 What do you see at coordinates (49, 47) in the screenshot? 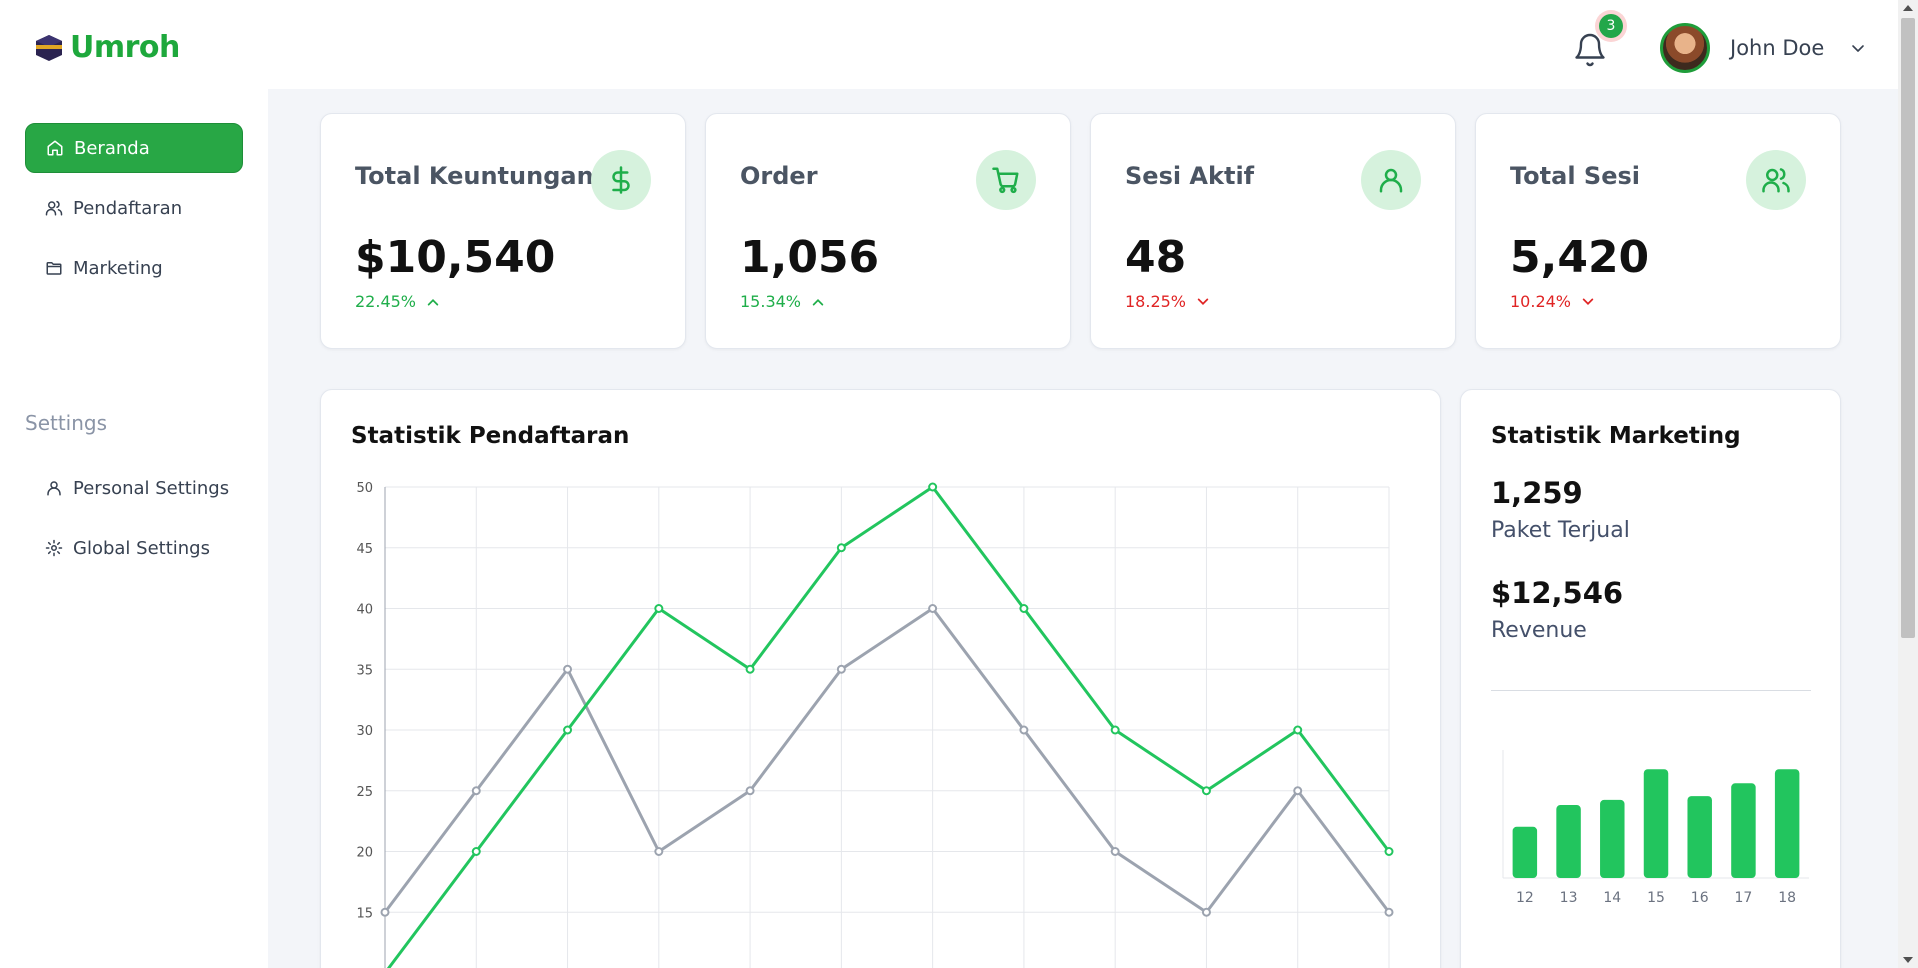
I see `kaaba-icon` at bounding box center [49, 47].